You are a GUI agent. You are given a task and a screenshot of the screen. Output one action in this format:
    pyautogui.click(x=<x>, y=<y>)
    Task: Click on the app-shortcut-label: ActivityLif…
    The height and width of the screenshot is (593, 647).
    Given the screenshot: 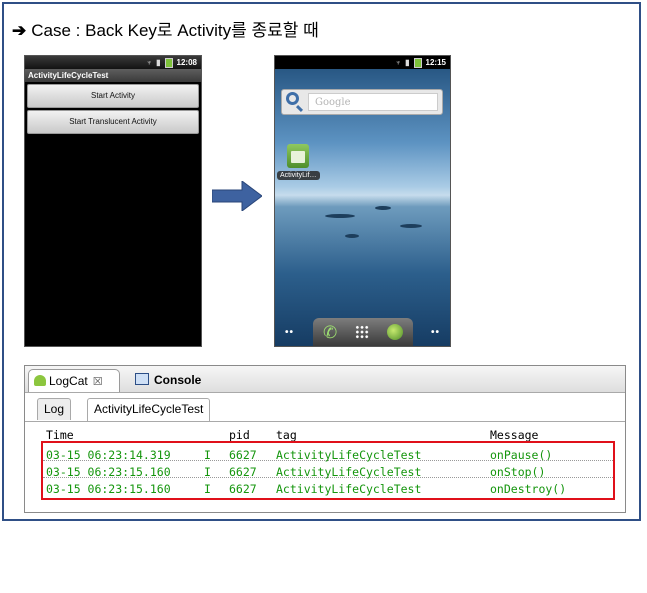 What is the action you would take?
    pyautogui.click(x=298, y=175)
    